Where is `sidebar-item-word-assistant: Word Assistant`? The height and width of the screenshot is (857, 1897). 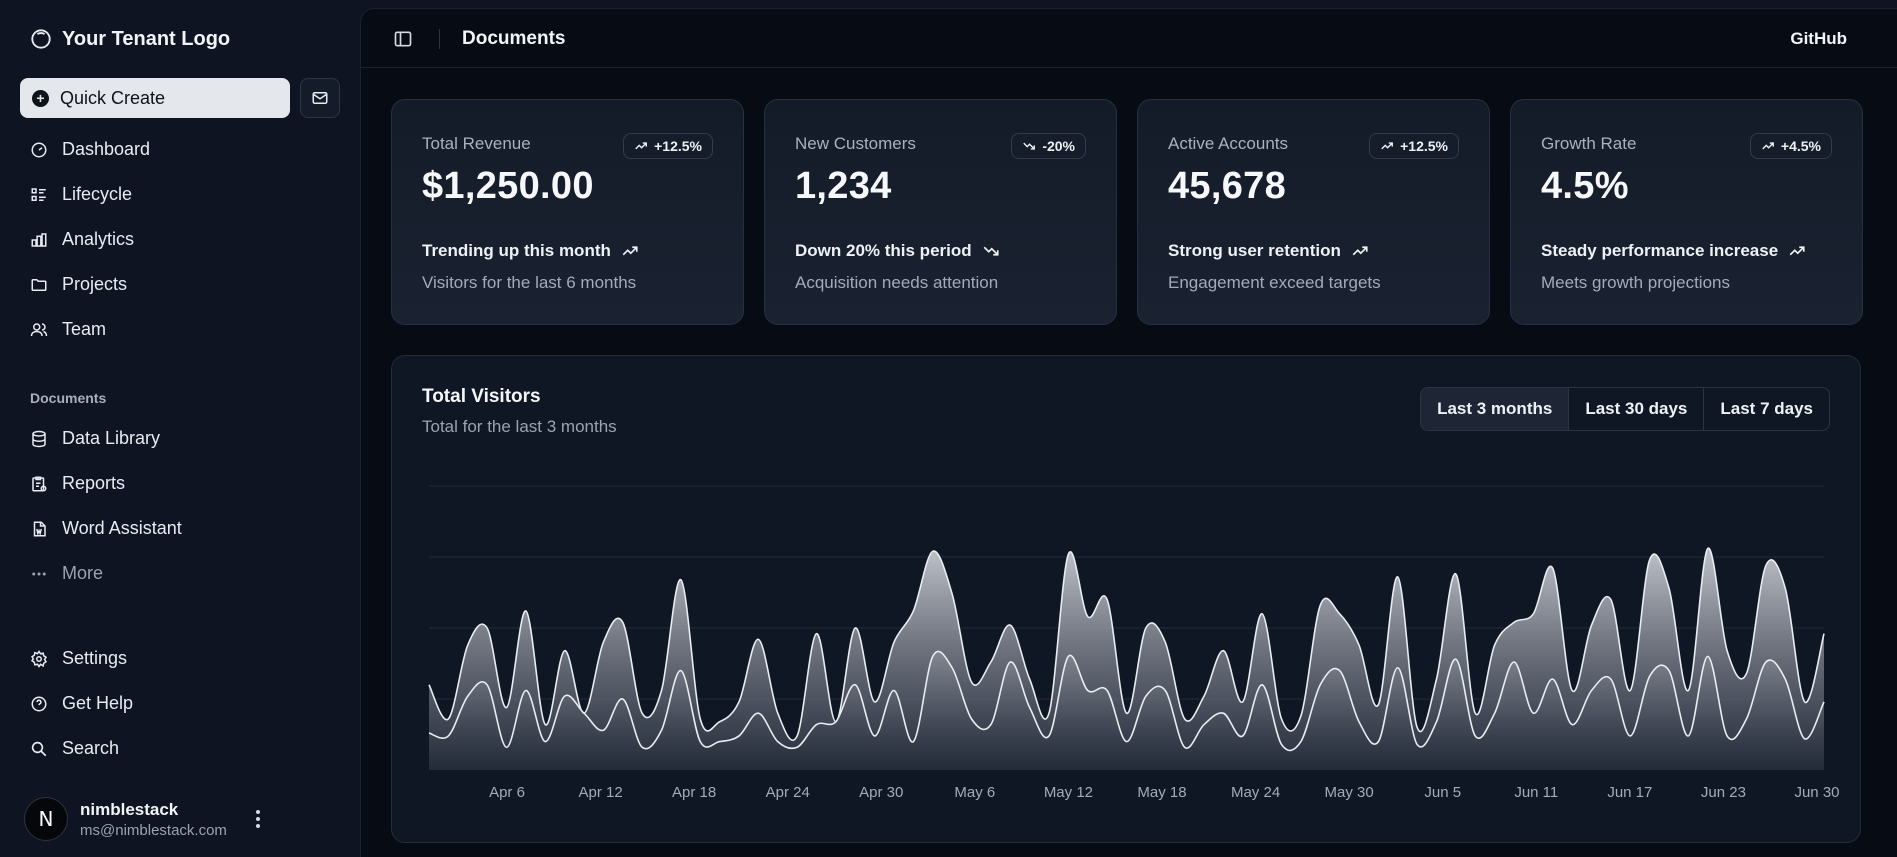 sidebar-item-word-assistant: Word Assistant is located at coordinates (180, 528).